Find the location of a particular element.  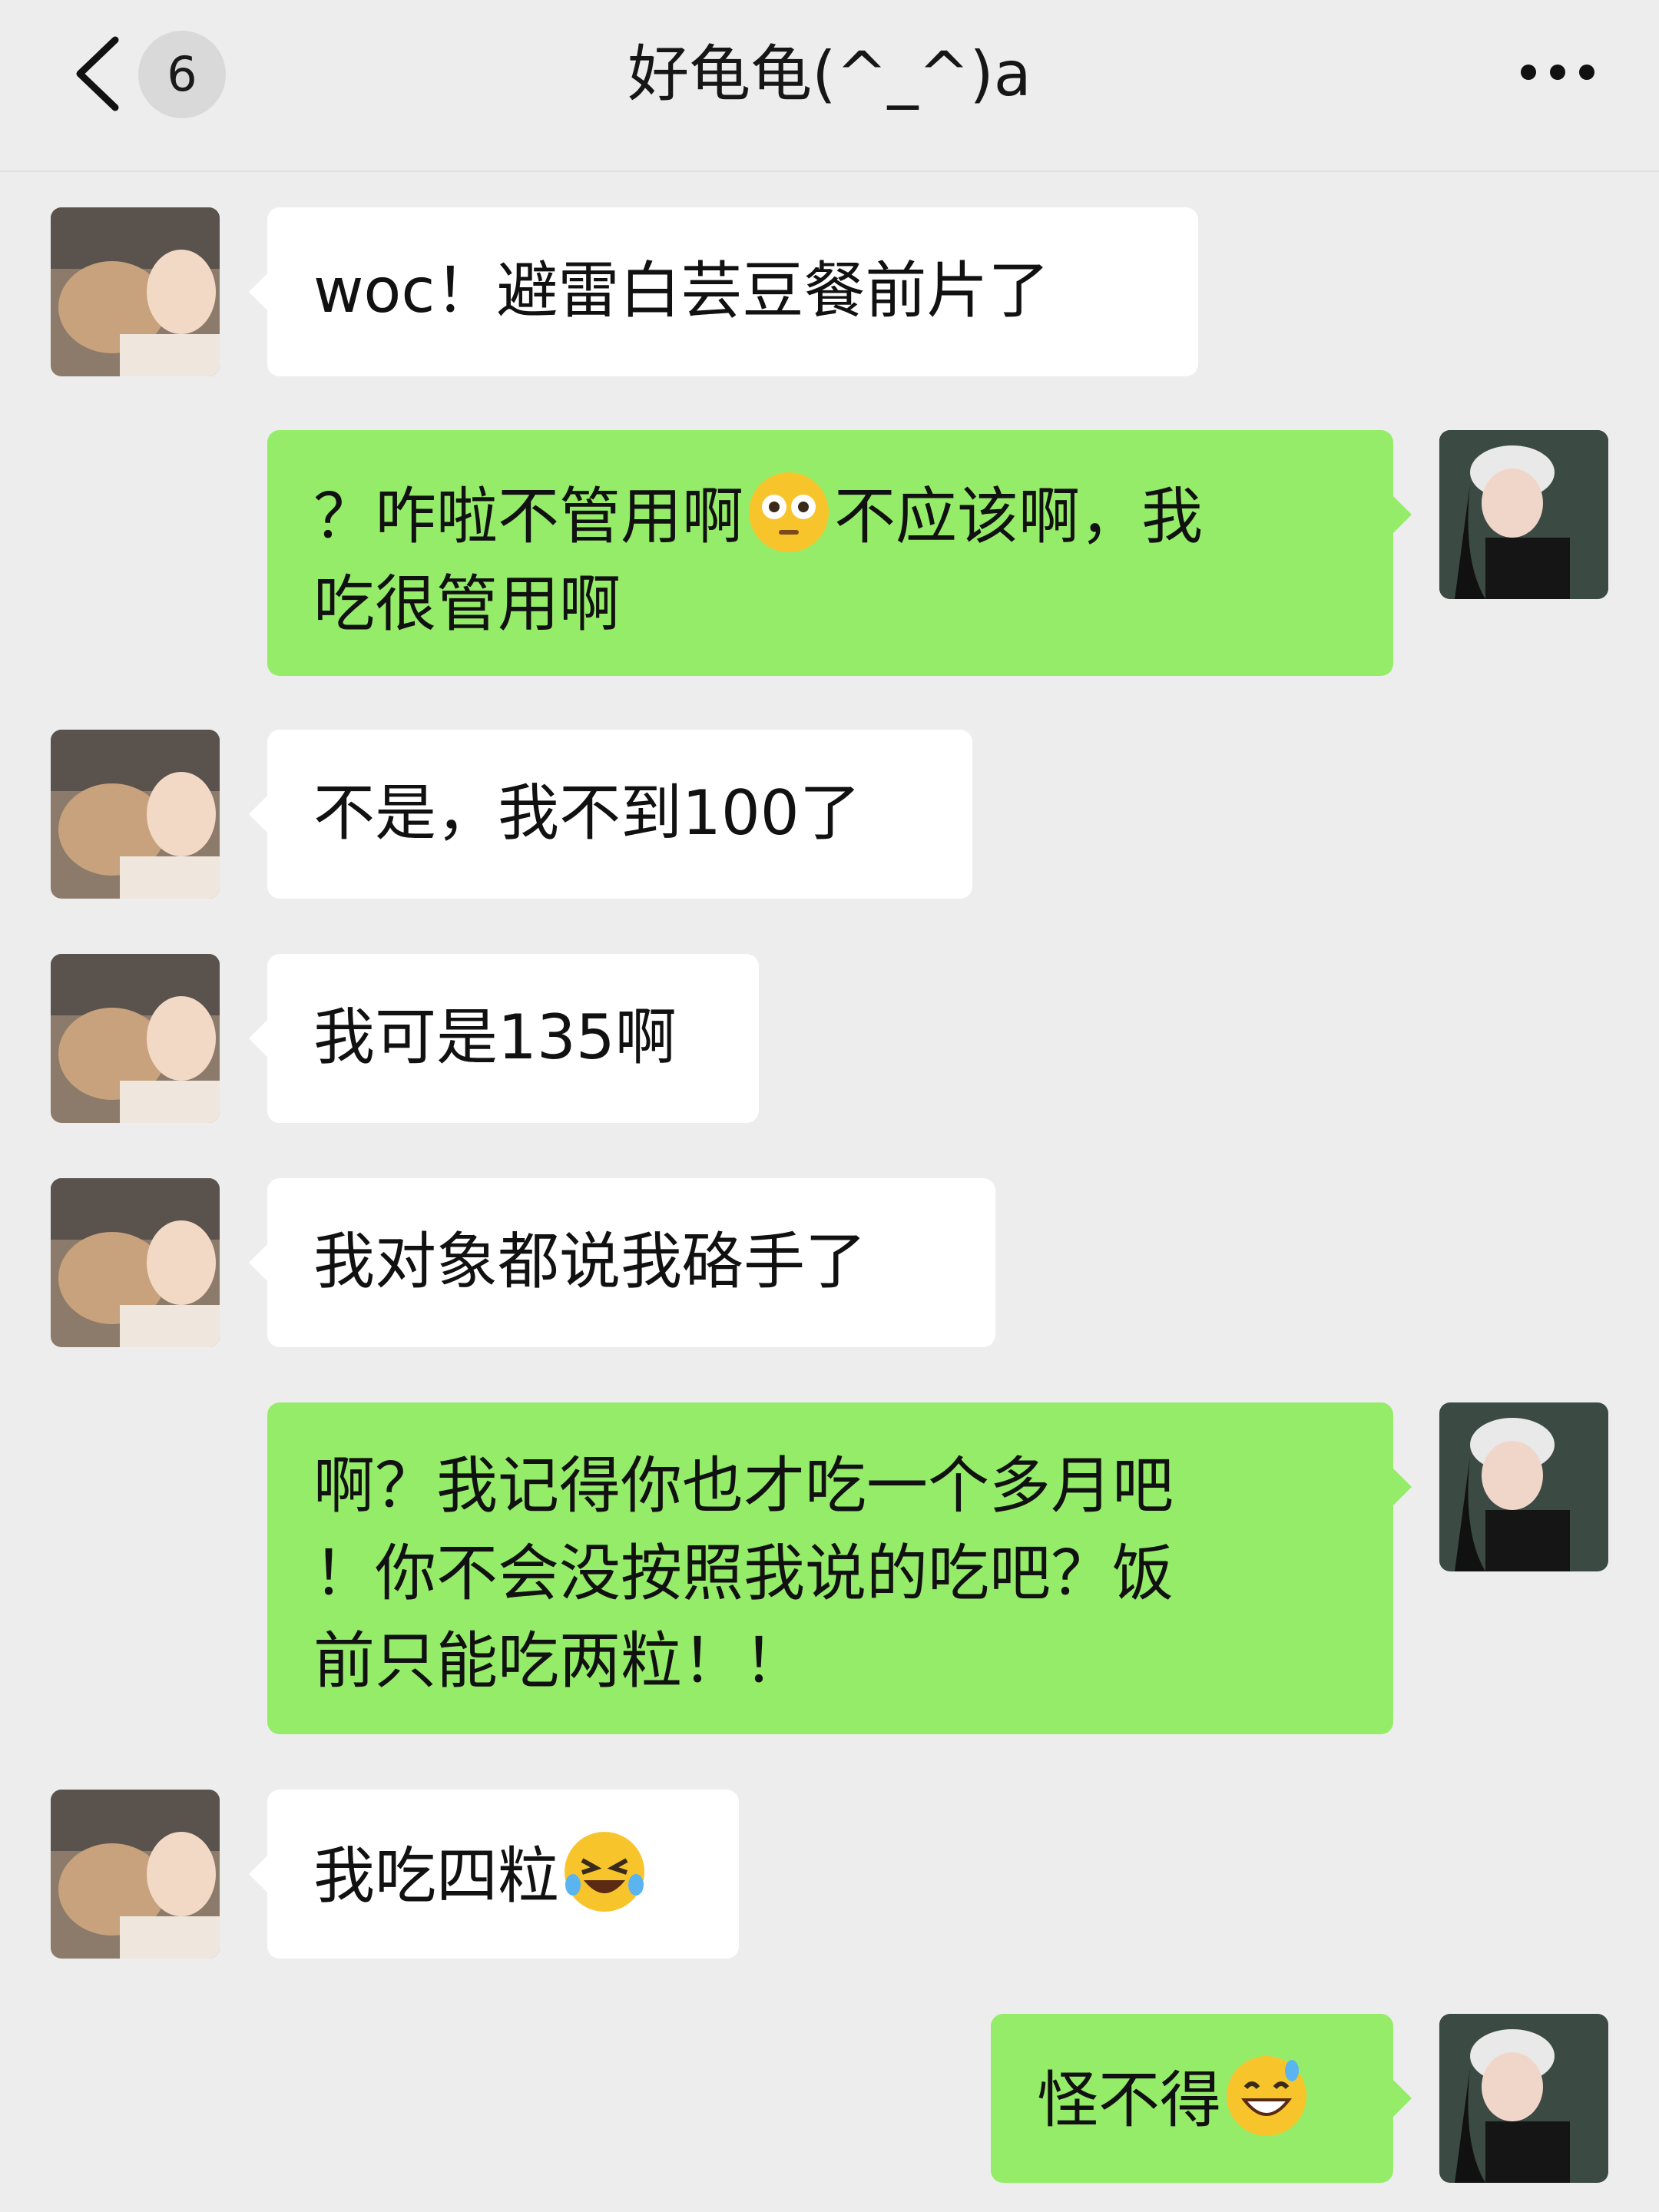

message-row: 我对象都说我硌手了 is located at coordinates (829, 1262).